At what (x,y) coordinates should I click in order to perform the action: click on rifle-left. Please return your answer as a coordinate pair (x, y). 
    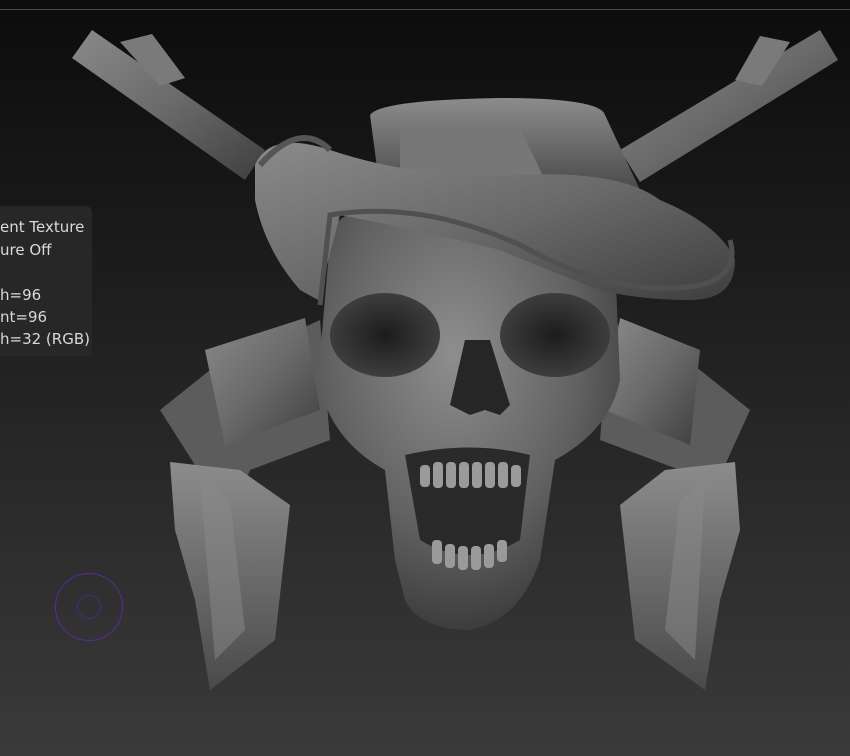
    Looking at the image, I should click on (168, 105).